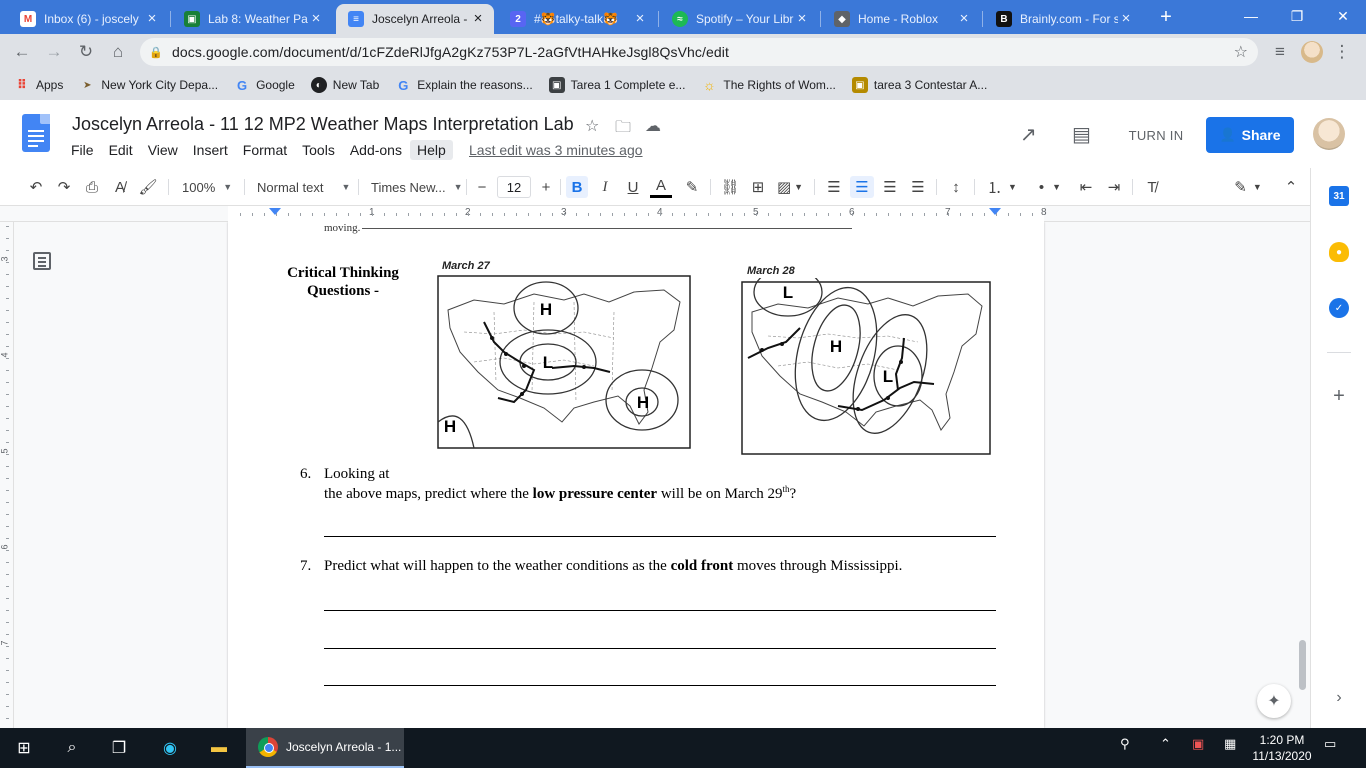 The image size is (1366, 768). What do you see at coordinates (1339, 698) in the screenshot?
I see `chevron-right-icon: ›` at bounding box center [1339, 698].